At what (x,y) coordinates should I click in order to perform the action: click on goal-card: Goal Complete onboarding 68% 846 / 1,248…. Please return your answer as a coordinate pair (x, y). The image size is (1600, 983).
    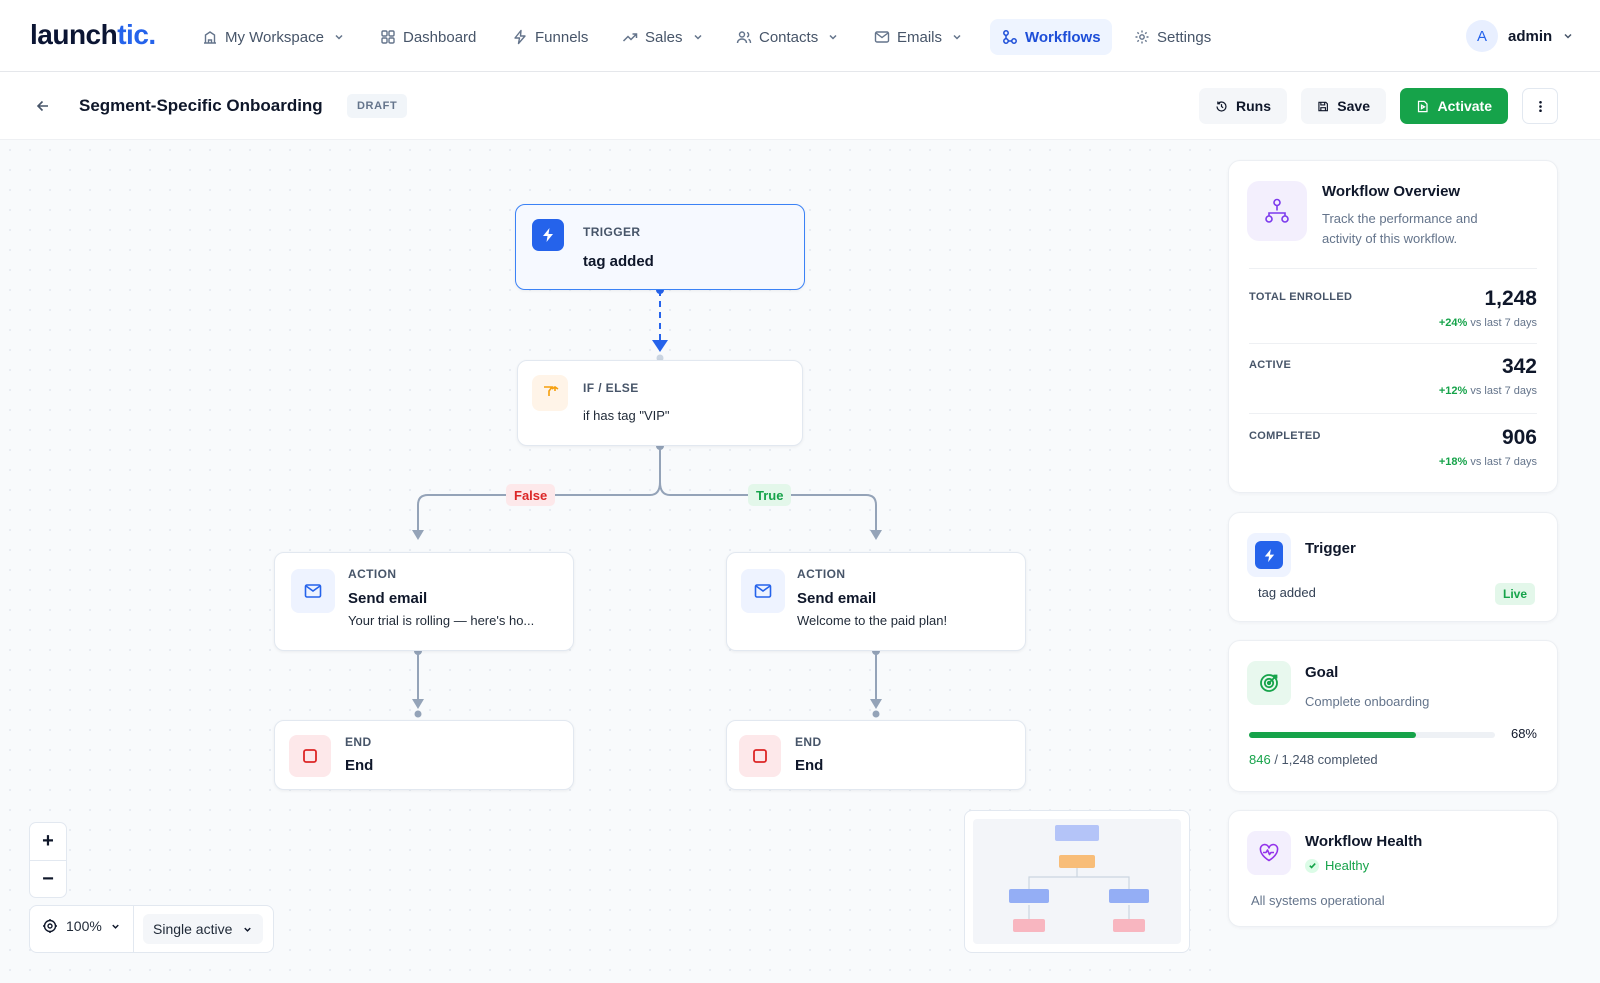
    Looking at the image, I should click on (1393, 716).